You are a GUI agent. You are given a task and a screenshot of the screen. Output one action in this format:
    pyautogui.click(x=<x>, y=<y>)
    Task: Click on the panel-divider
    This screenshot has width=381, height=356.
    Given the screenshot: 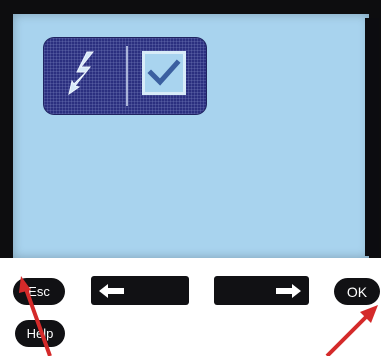 What is the action you would take?
    pyautogui.click(x=127, y=76)
    